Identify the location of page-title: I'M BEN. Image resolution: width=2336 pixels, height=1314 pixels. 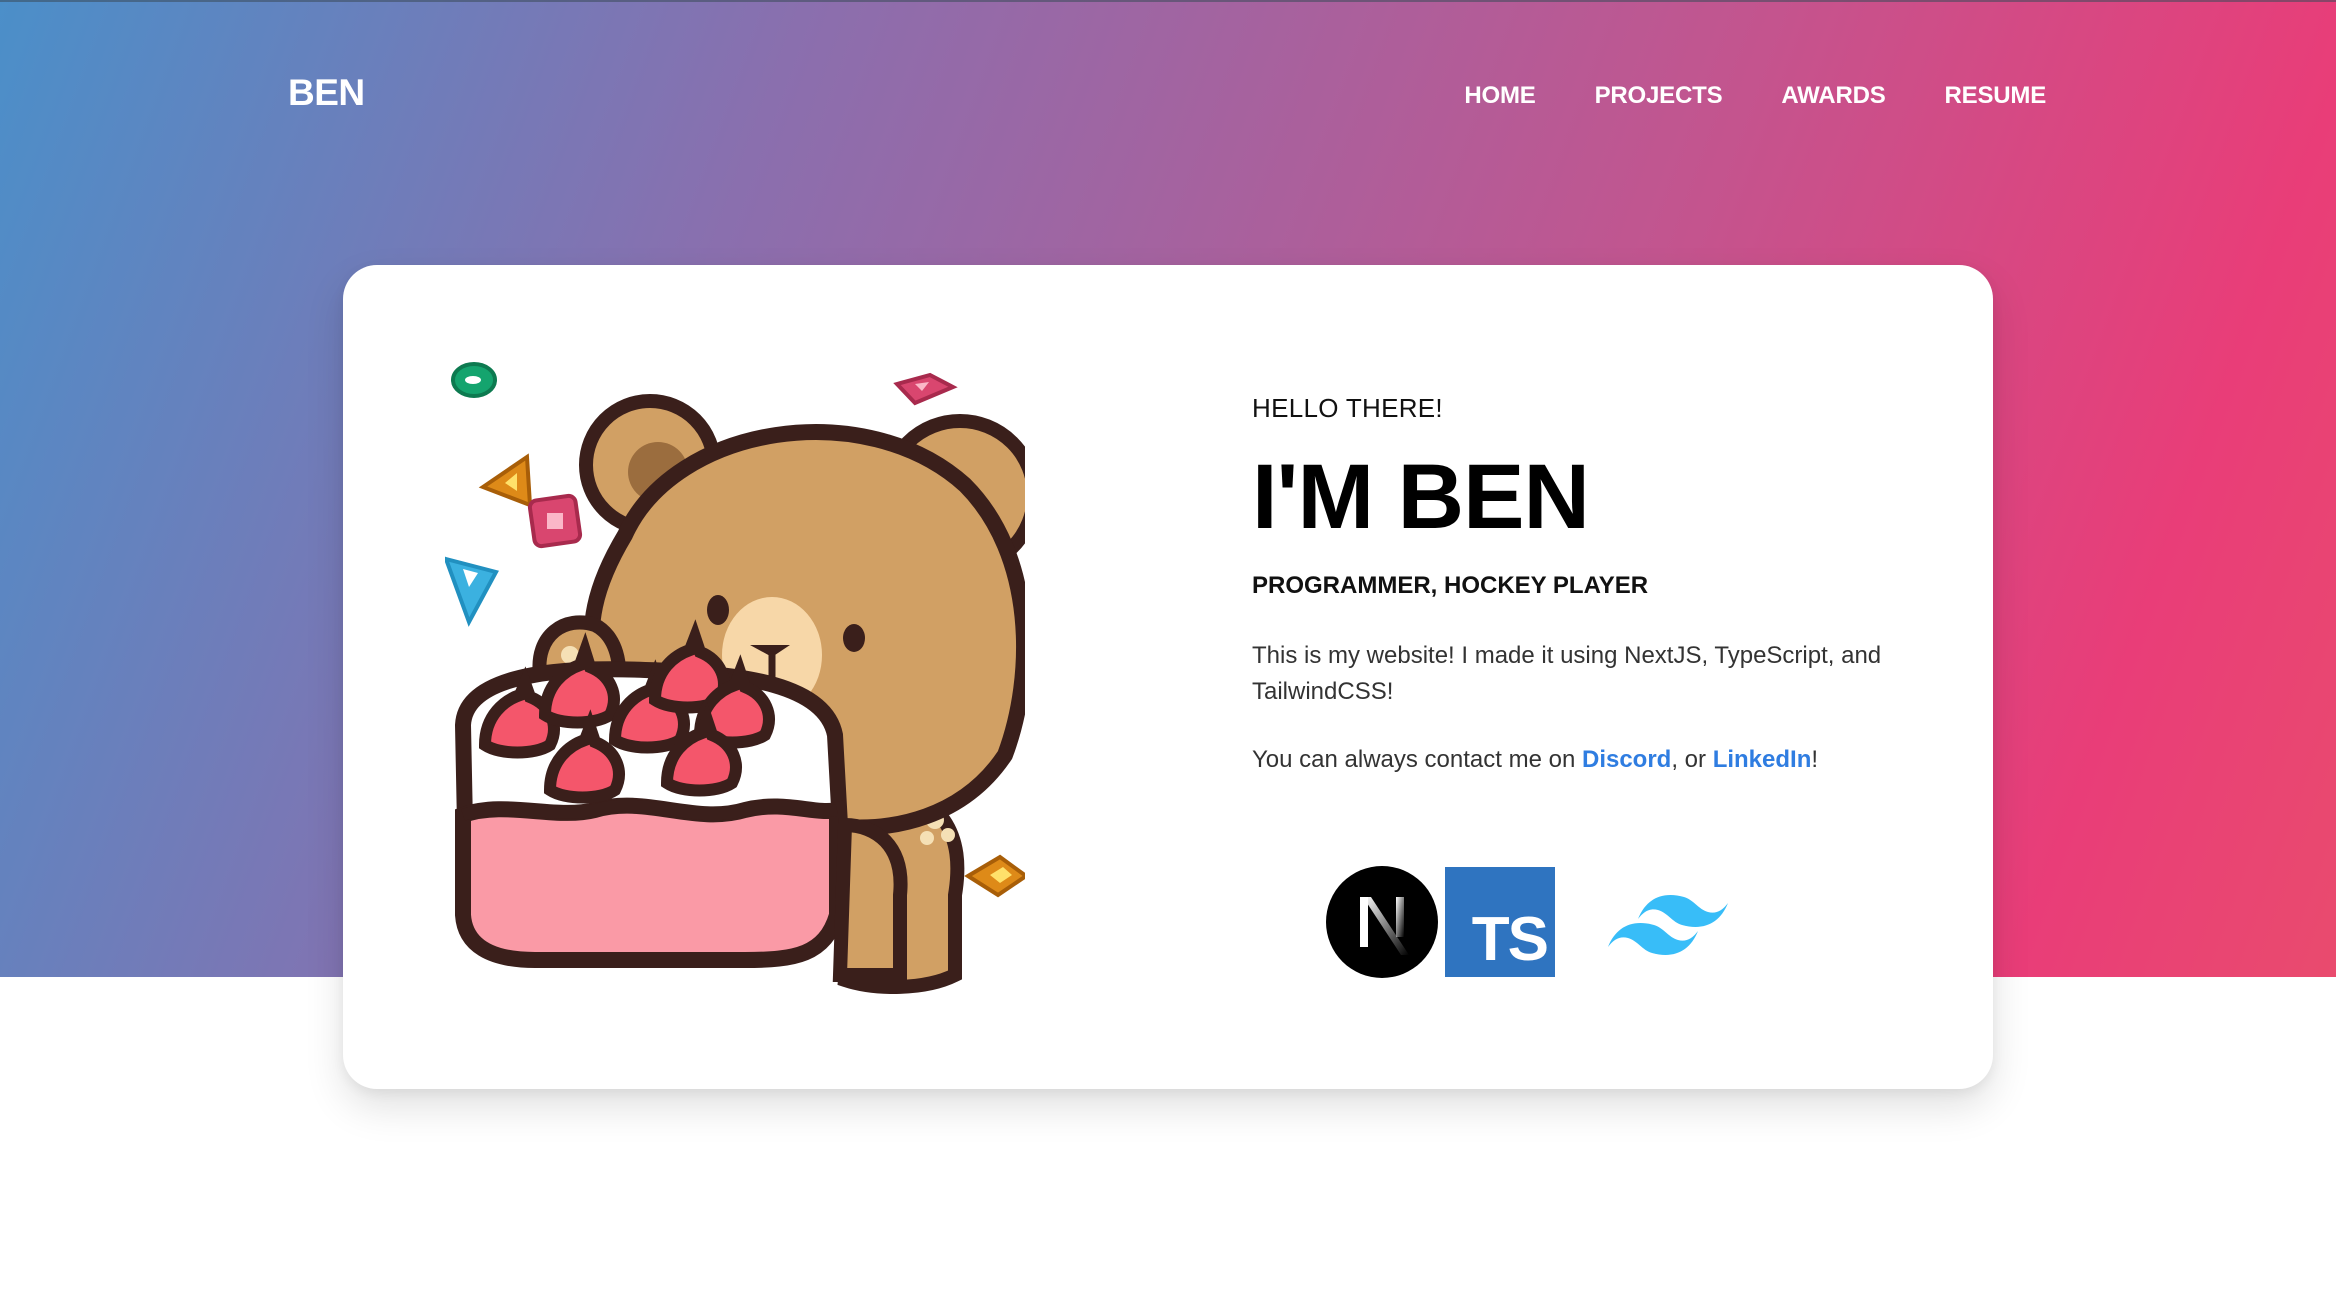
(1421, 497).